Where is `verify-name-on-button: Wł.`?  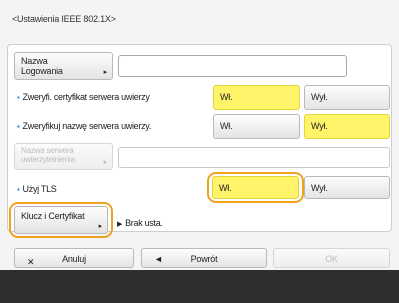
verify-name-on-button: Wł. is located at coordinates (256, 126).